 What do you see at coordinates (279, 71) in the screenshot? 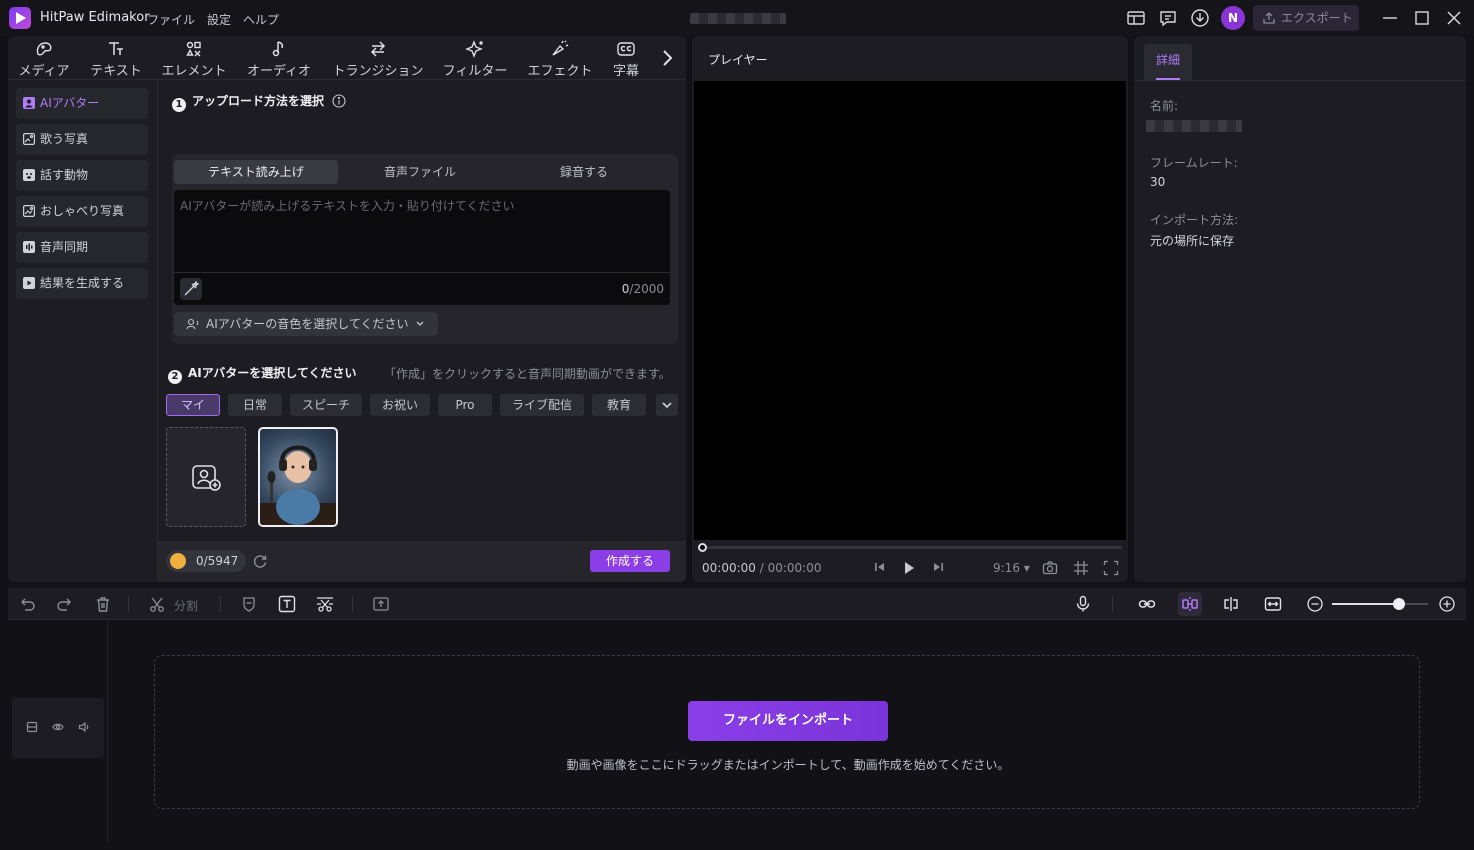
I see `tab-audio-label: オーディオ` at bounding box center [279, 71].